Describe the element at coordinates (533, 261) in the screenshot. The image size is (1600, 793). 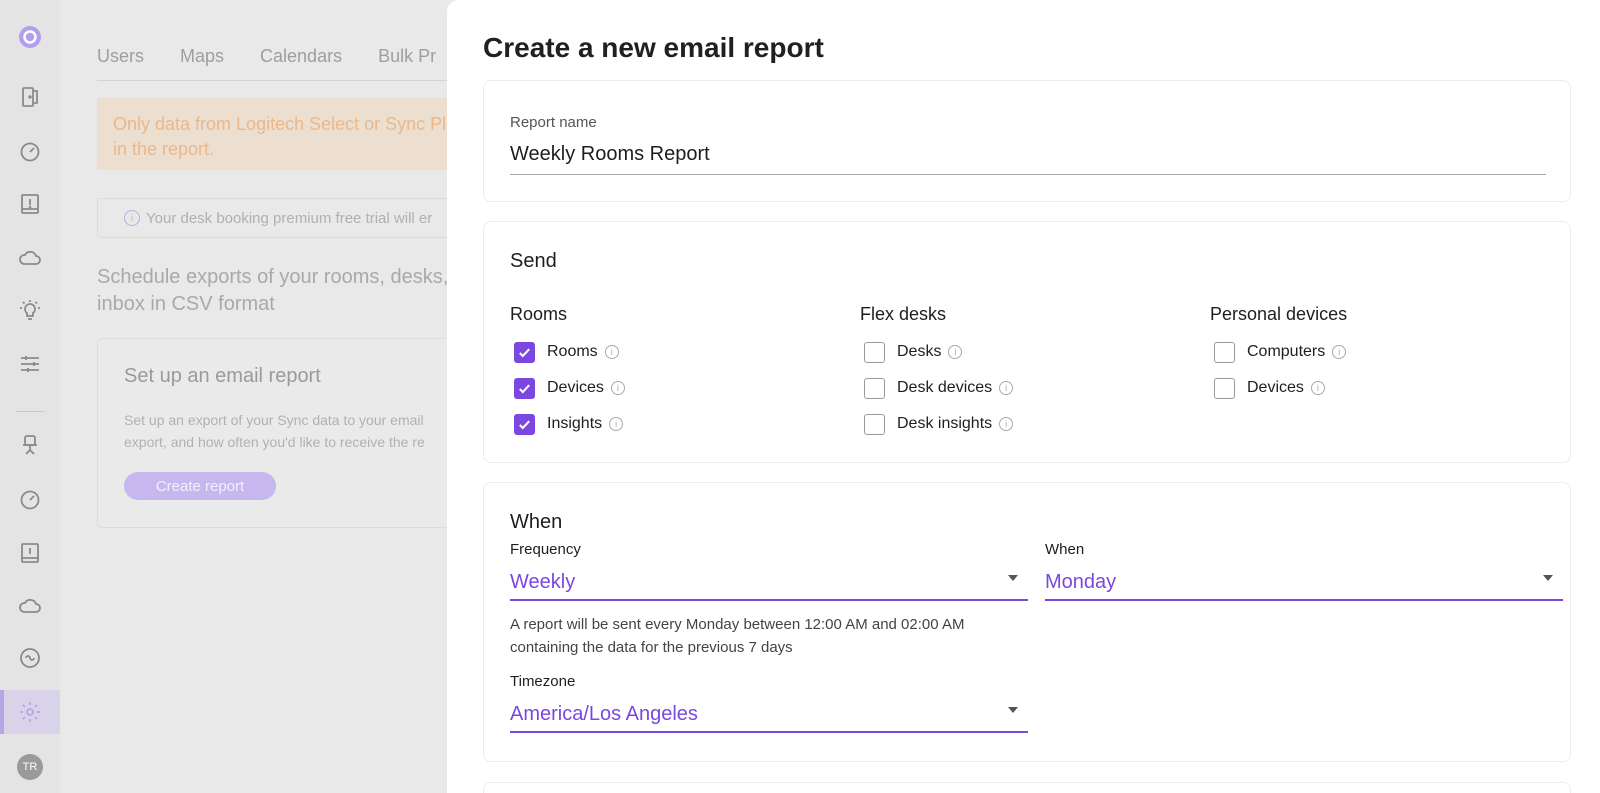
I see `send-section-title: Send` at that location.